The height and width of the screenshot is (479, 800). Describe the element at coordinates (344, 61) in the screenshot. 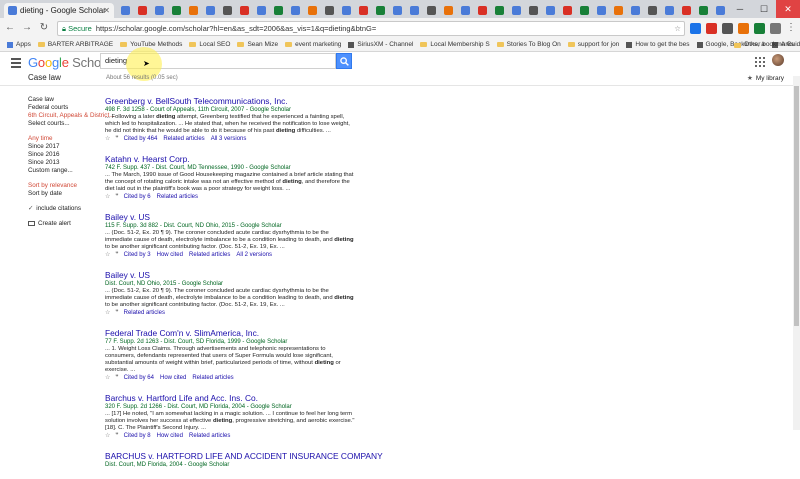

I see `search-button` at that location.